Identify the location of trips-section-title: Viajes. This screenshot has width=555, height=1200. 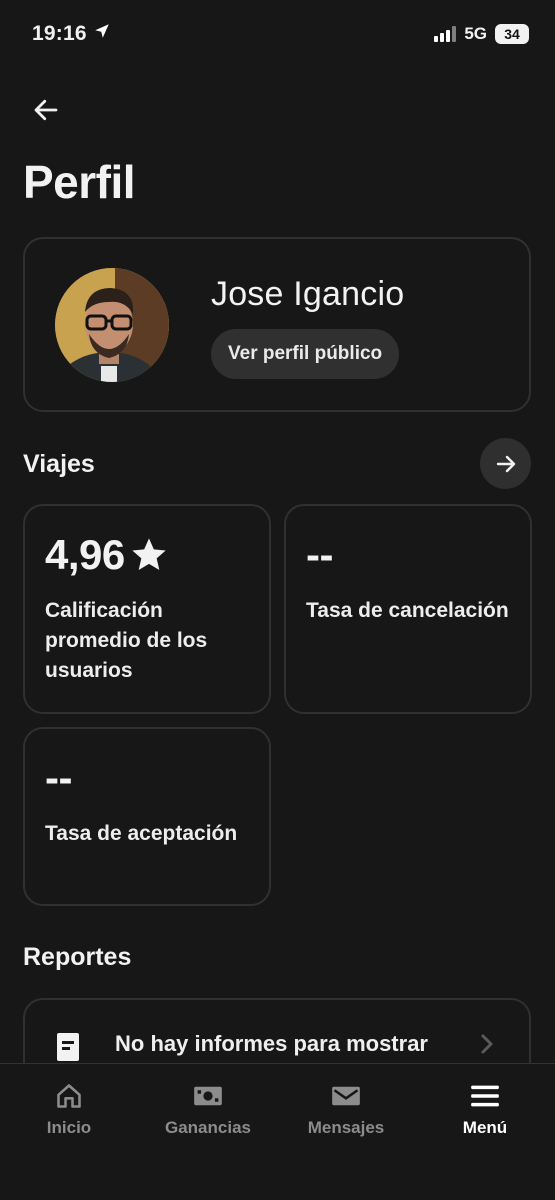
(59, 464).